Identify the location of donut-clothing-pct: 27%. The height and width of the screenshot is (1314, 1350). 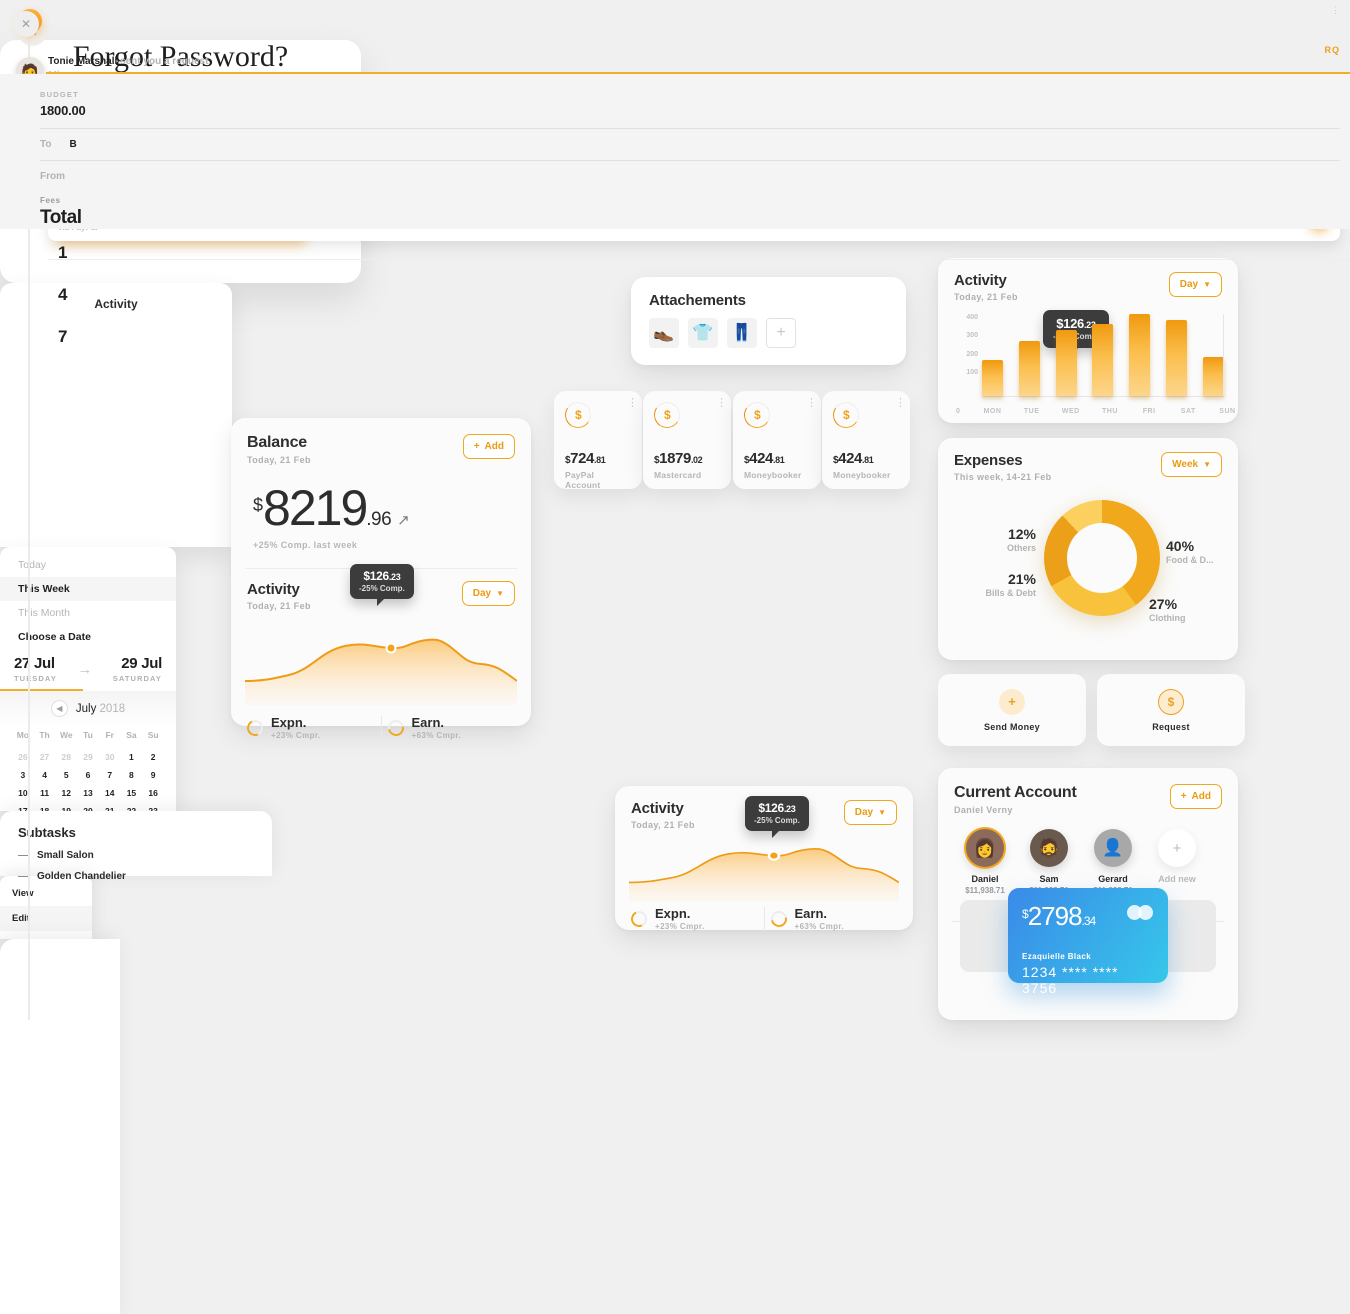
(1163, 604).